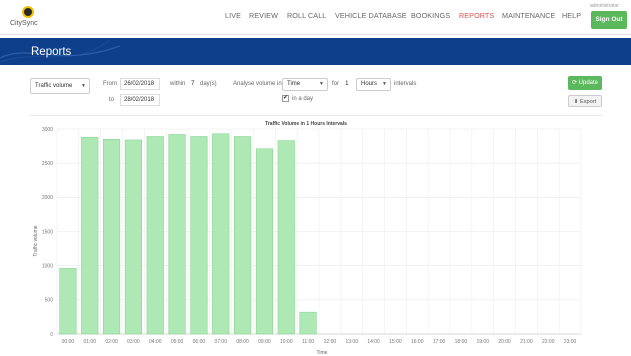  Describe the element at coordinates (24, 23) in the screenshot. I see `logo-text: CitySync` at that location.